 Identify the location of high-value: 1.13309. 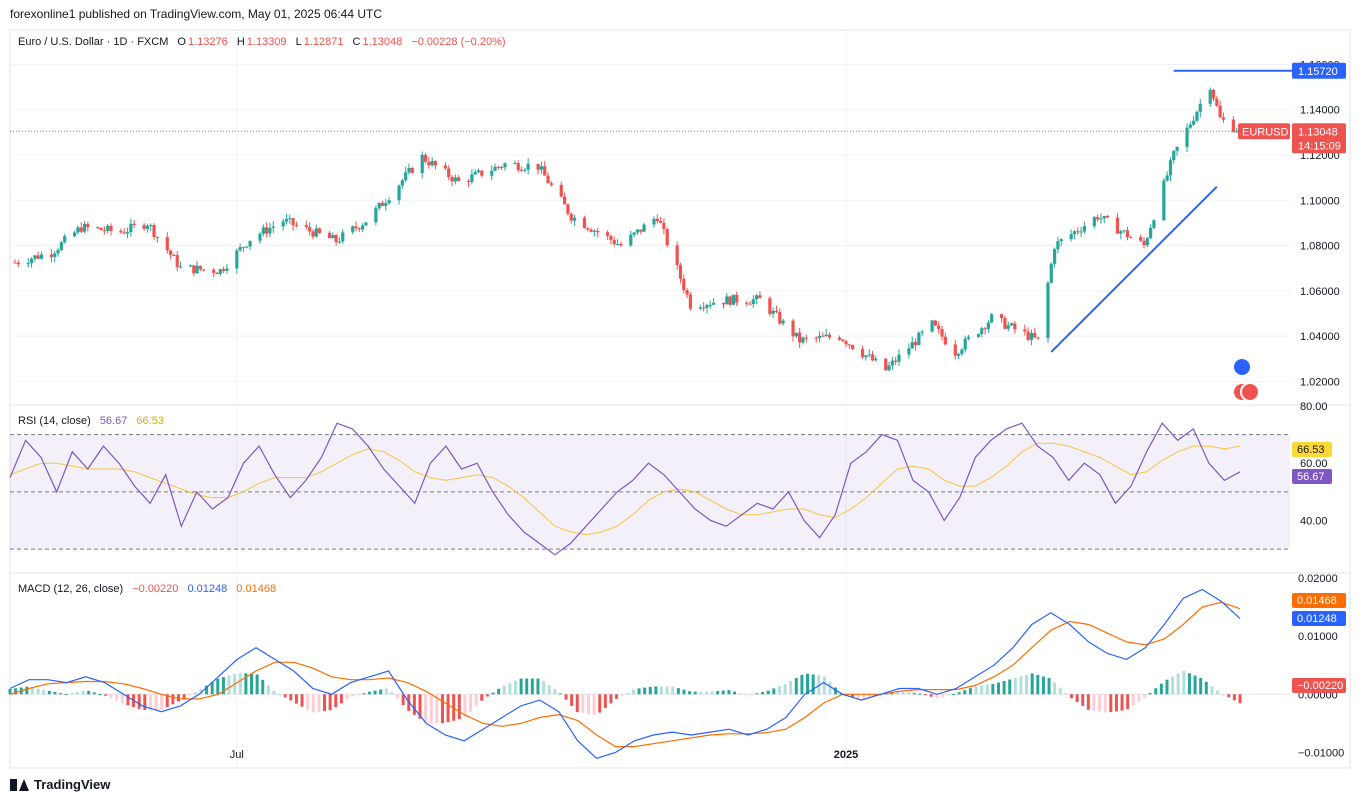
(266, 42).